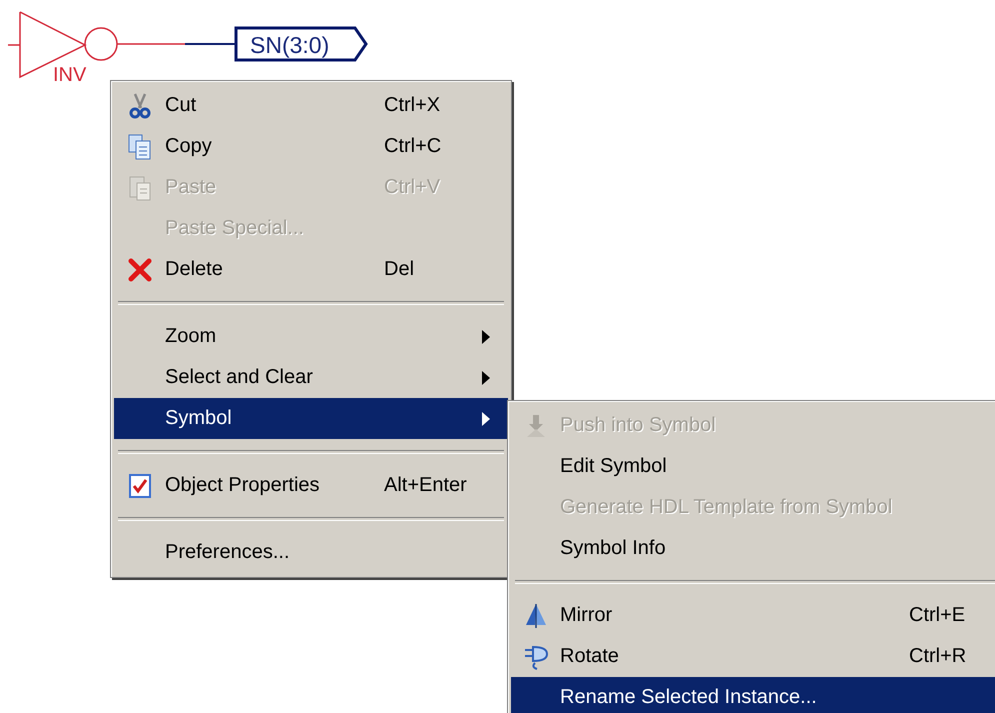  Describe the element at coordinates (139, 105) in the screenshot. I see `scissors-icon` at that location.